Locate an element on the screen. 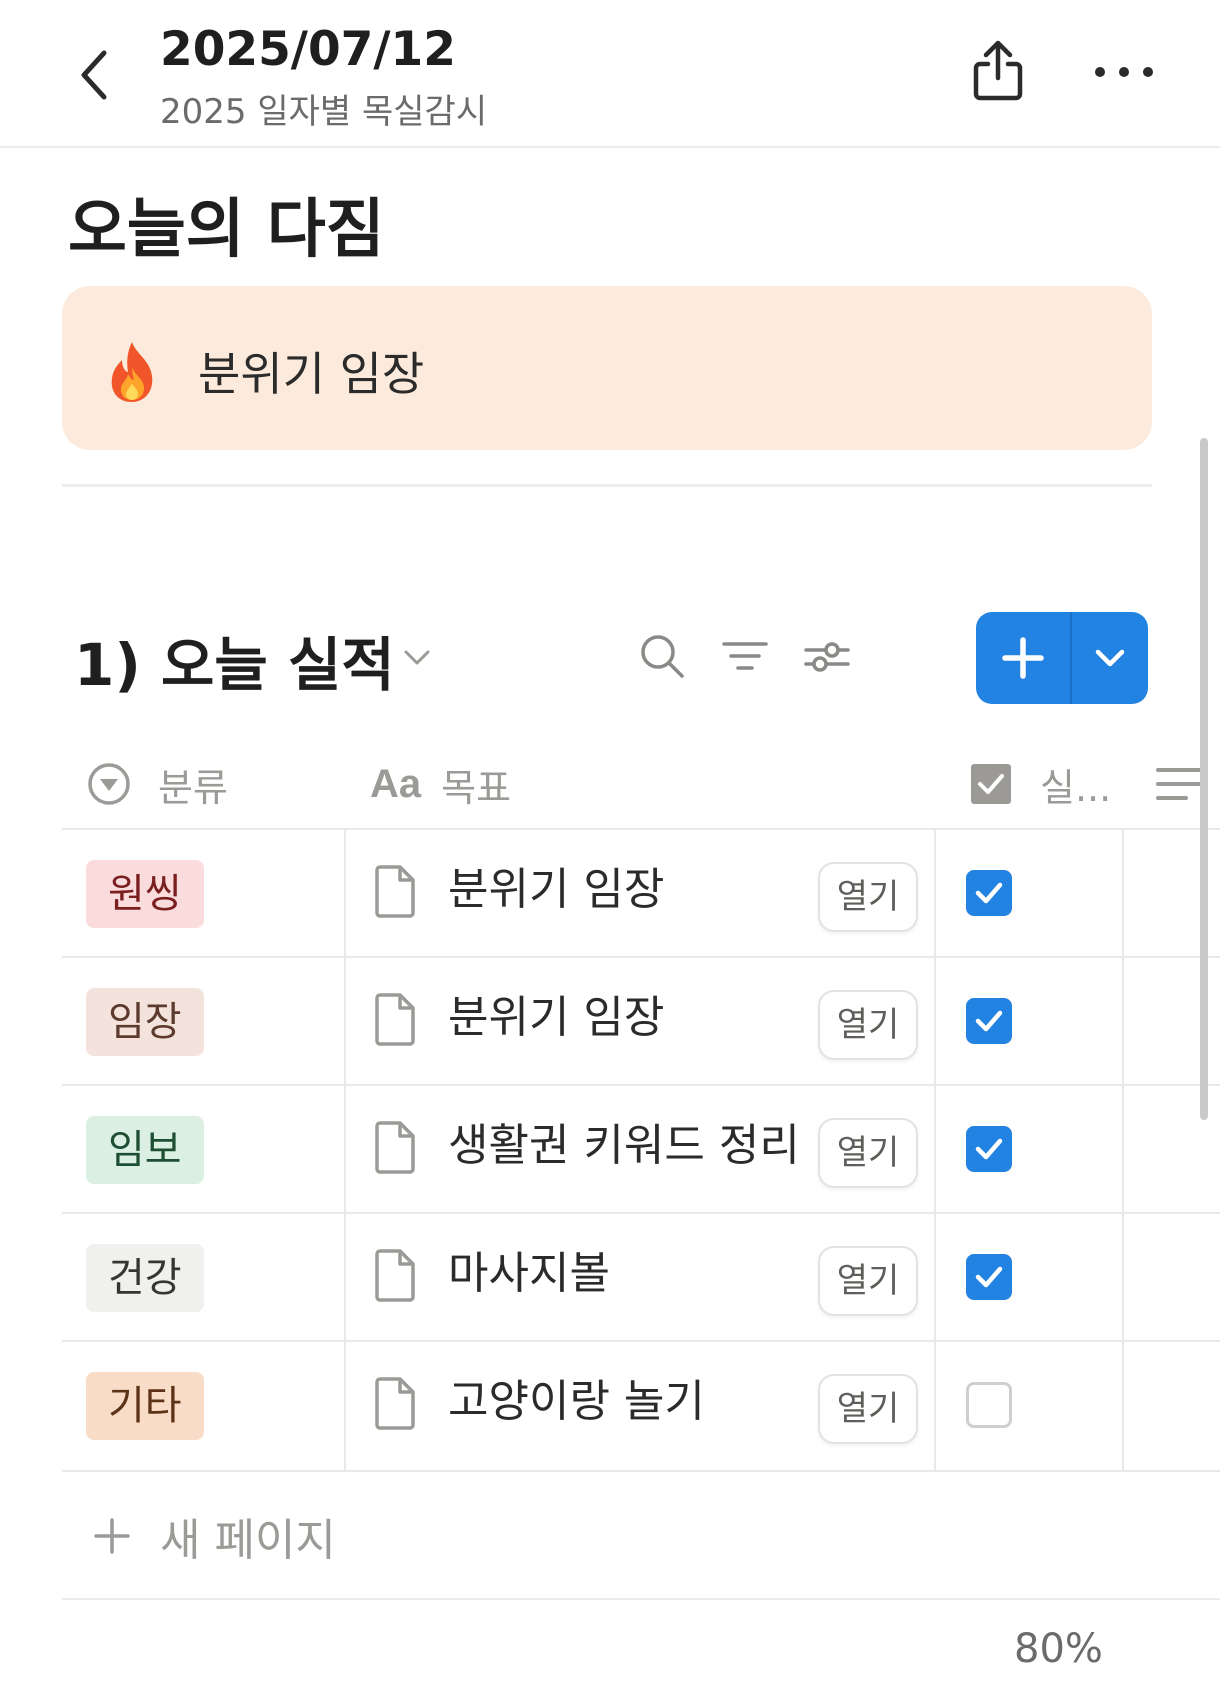 The width and height of the screenshot is (1220, 1701). view-settings-button is located at coordinates (827, 657).